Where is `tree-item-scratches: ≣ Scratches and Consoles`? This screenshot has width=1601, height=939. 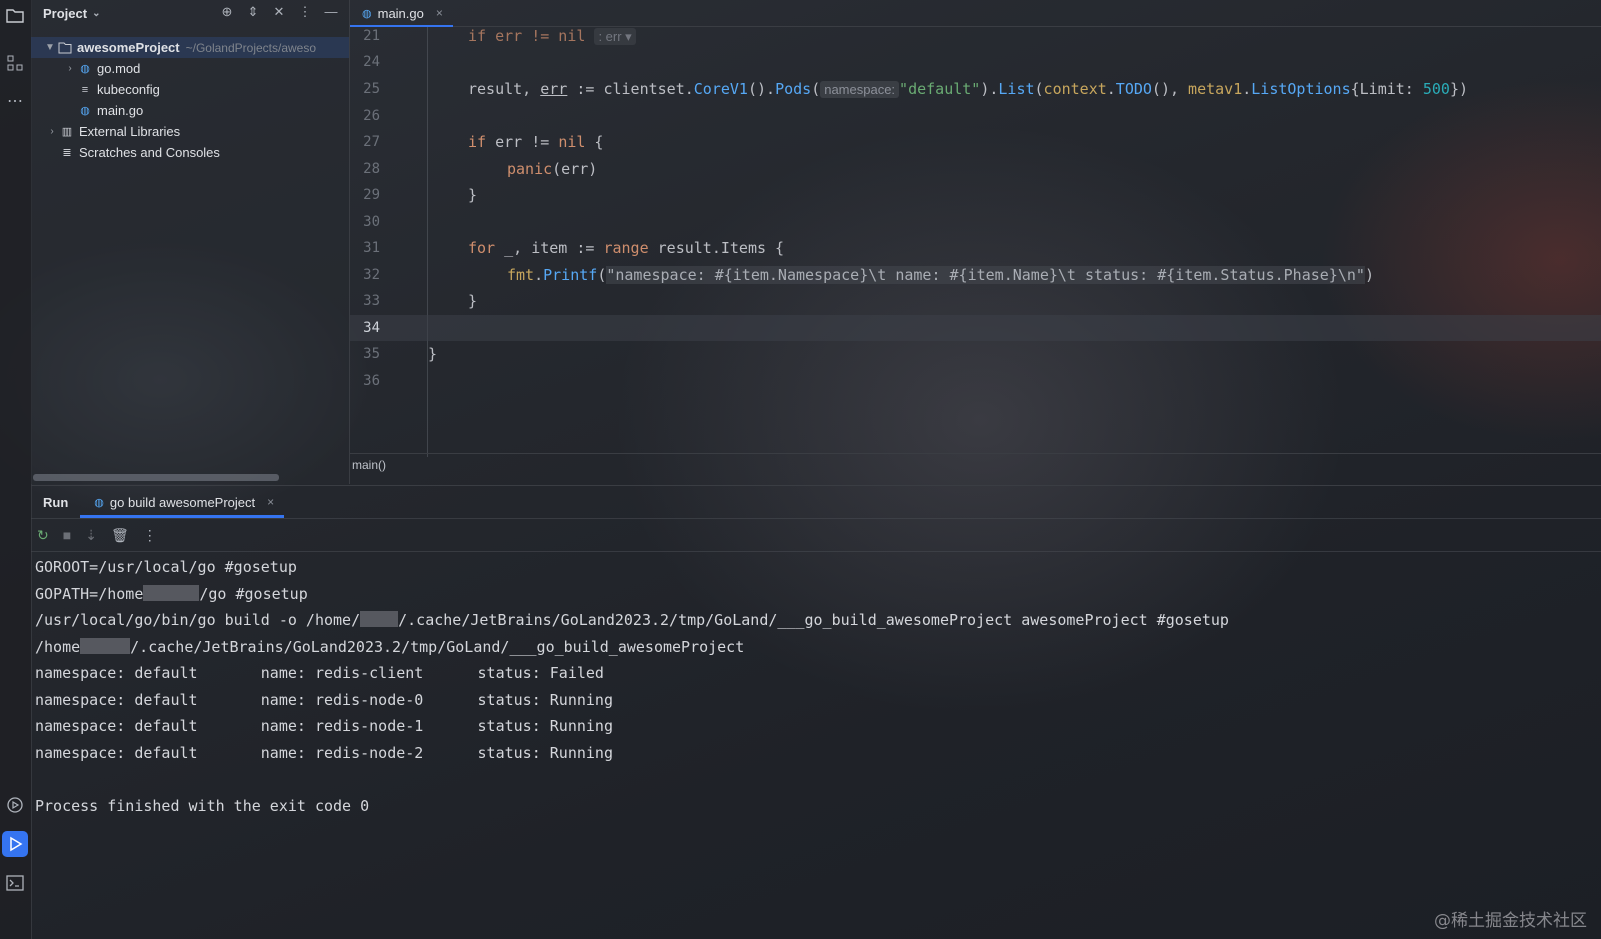 tree-item-scratches: ≣ Scratches and Consoles is located at coordinates (139, 152).